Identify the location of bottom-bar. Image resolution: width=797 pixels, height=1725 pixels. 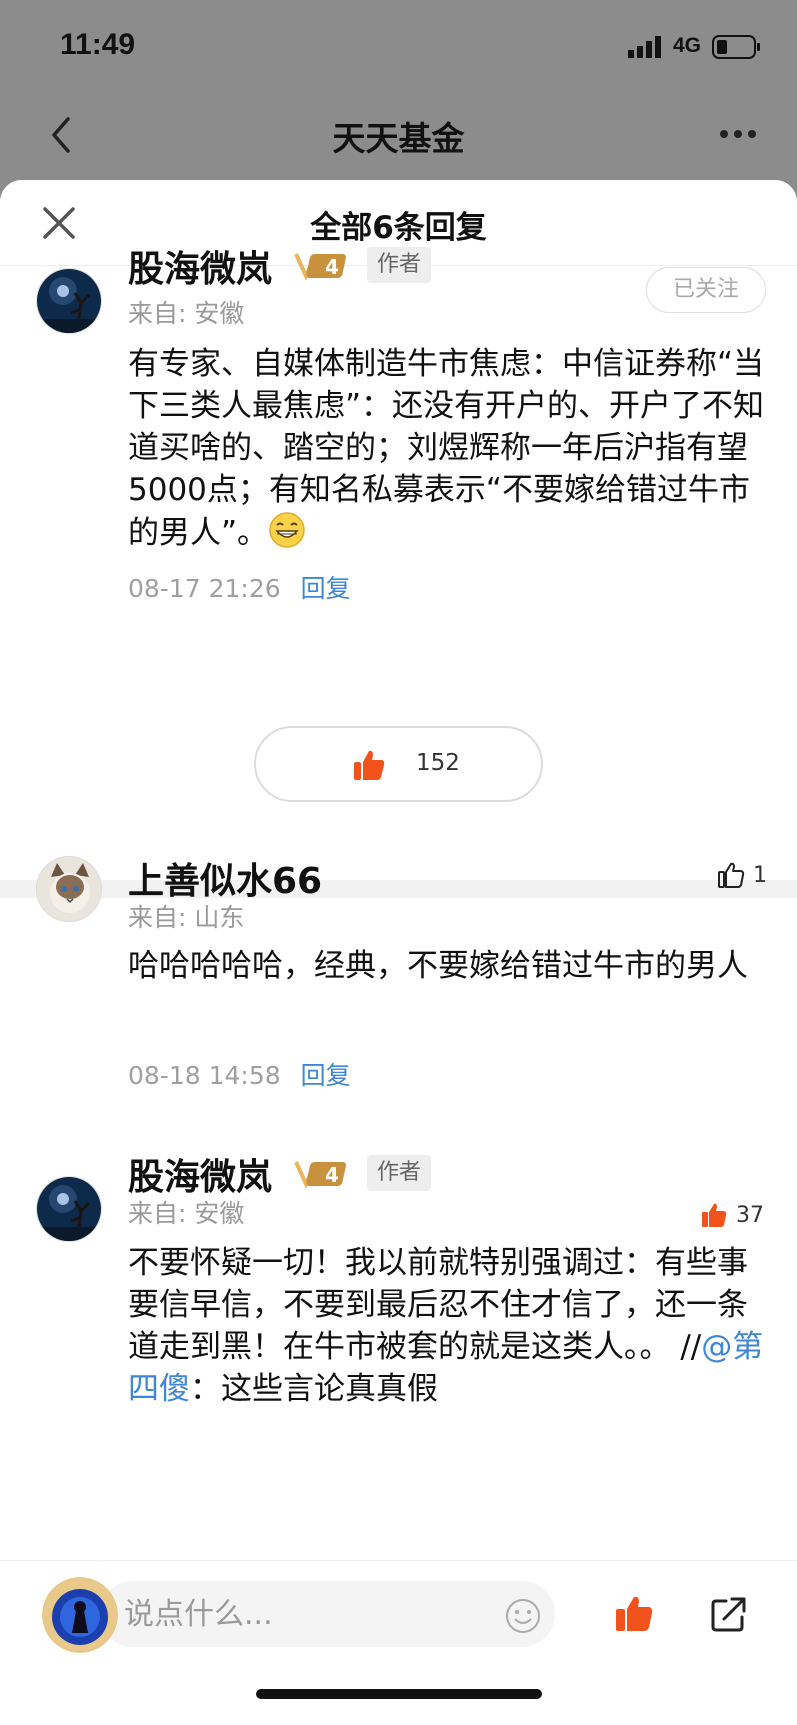
(398, 1642).